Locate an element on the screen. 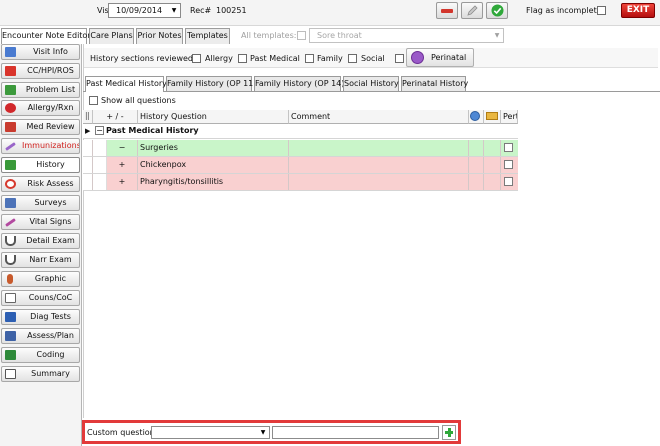 The width and height of the screenshot is (660, 446). counseling-icon is located at coordinates (10, 298).